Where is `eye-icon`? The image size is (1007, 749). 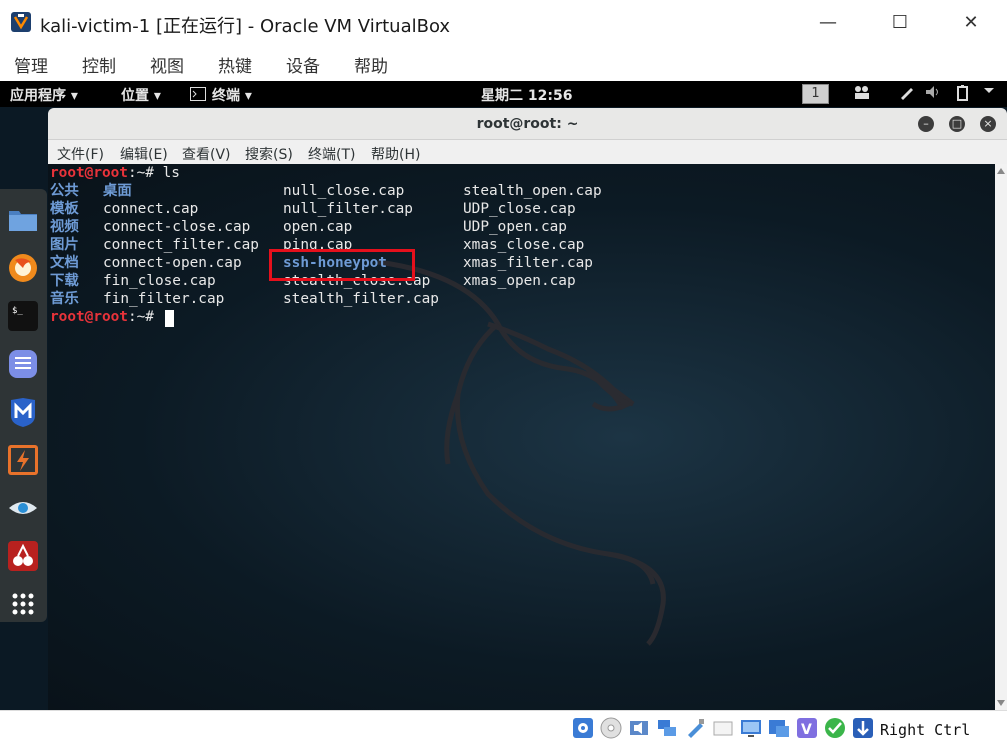
eye-icon is located at coordinates (23, 508).